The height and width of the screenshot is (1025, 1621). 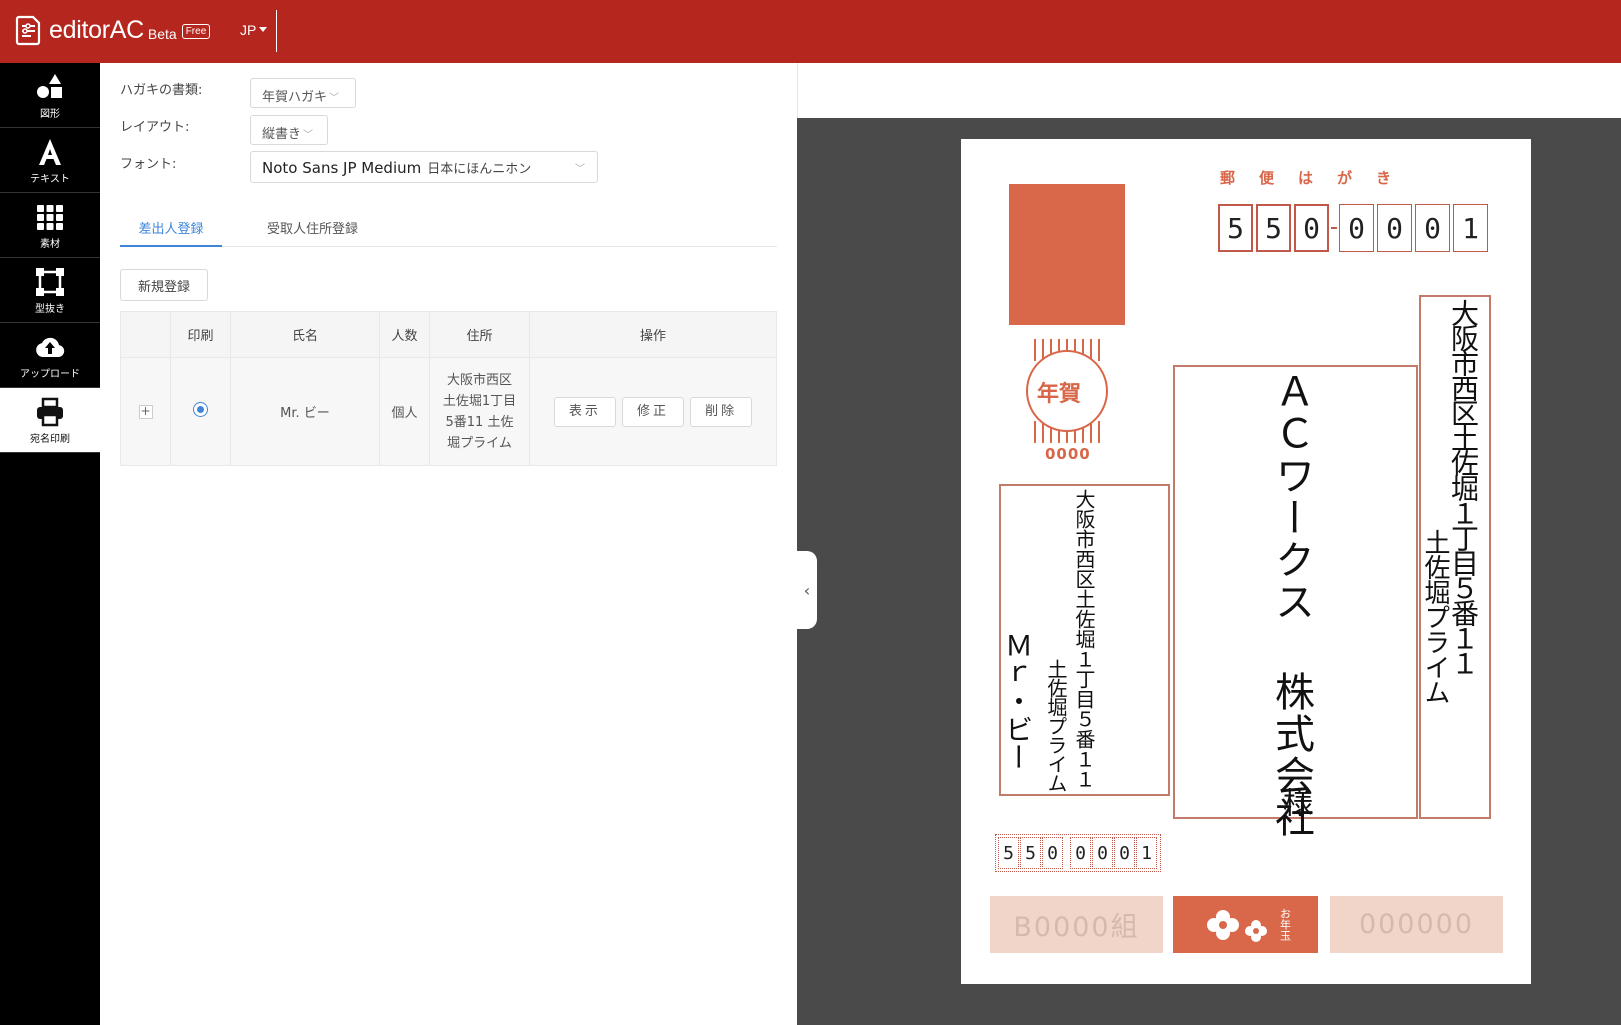 What do you see at coordinates (50, 374) in the screenshot?
I see `sidebar-item-label: アップロード` at bounding box center [50, 374].